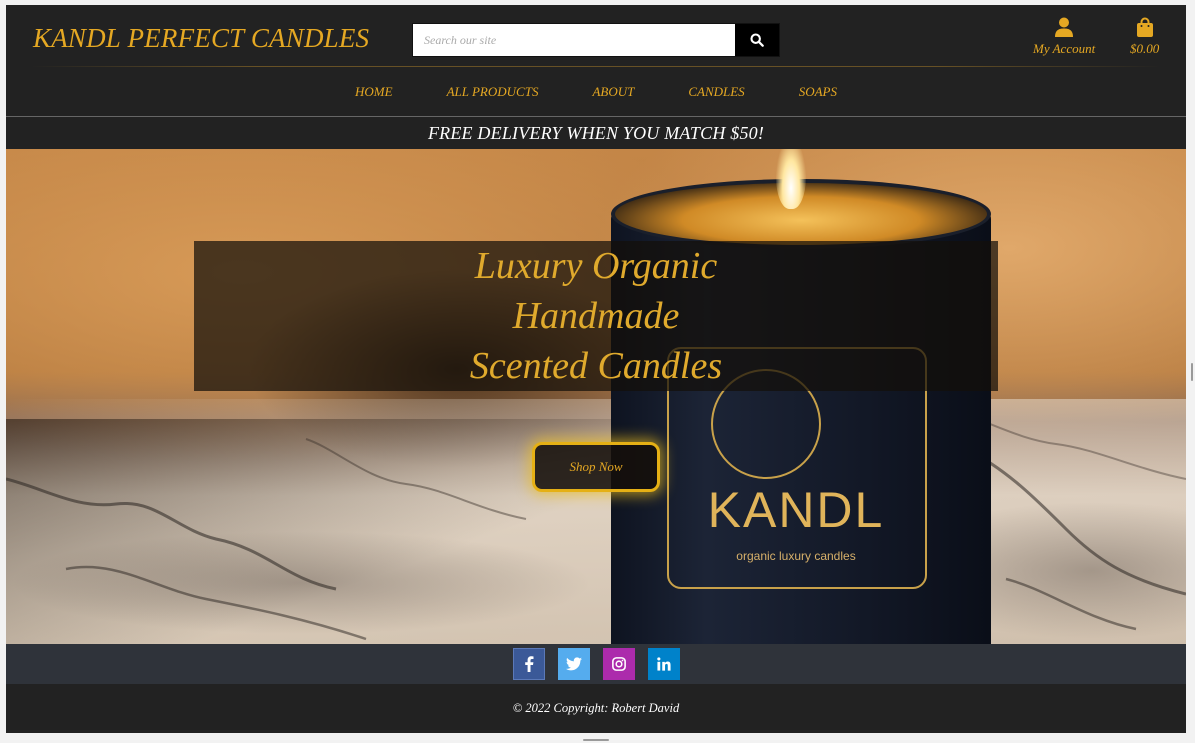 The height and width of the screenshot is (743, 1195). I want to click on my-account-label: My Account, so click(1064, 48).